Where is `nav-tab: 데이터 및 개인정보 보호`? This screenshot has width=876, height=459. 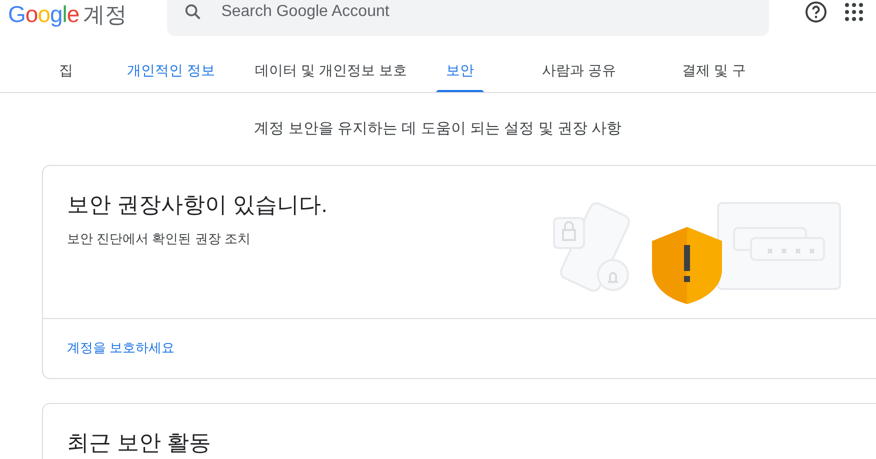 nav-tab: 데이터 및 개인정보 보호 is located at coordinates (331, 70).